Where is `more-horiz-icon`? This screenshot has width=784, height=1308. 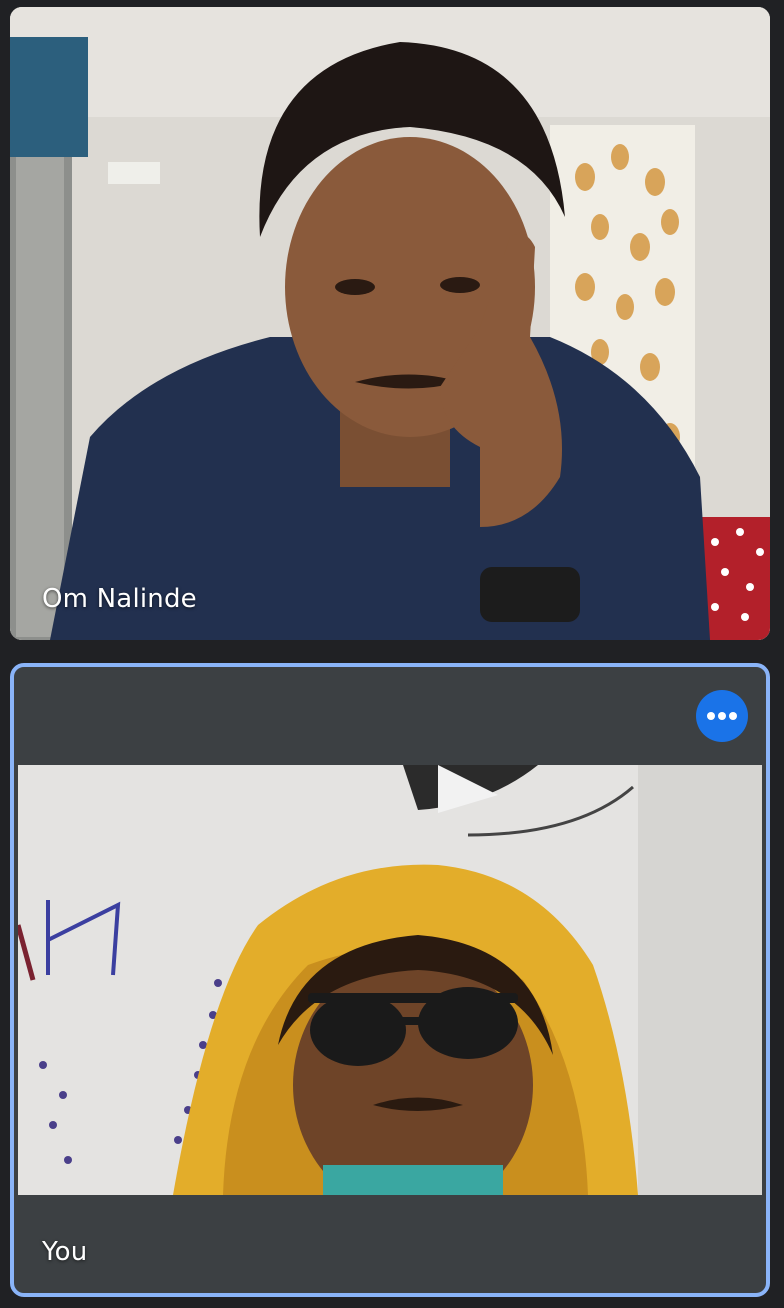 more-horiz-icon is located at coordinates (722, 716).